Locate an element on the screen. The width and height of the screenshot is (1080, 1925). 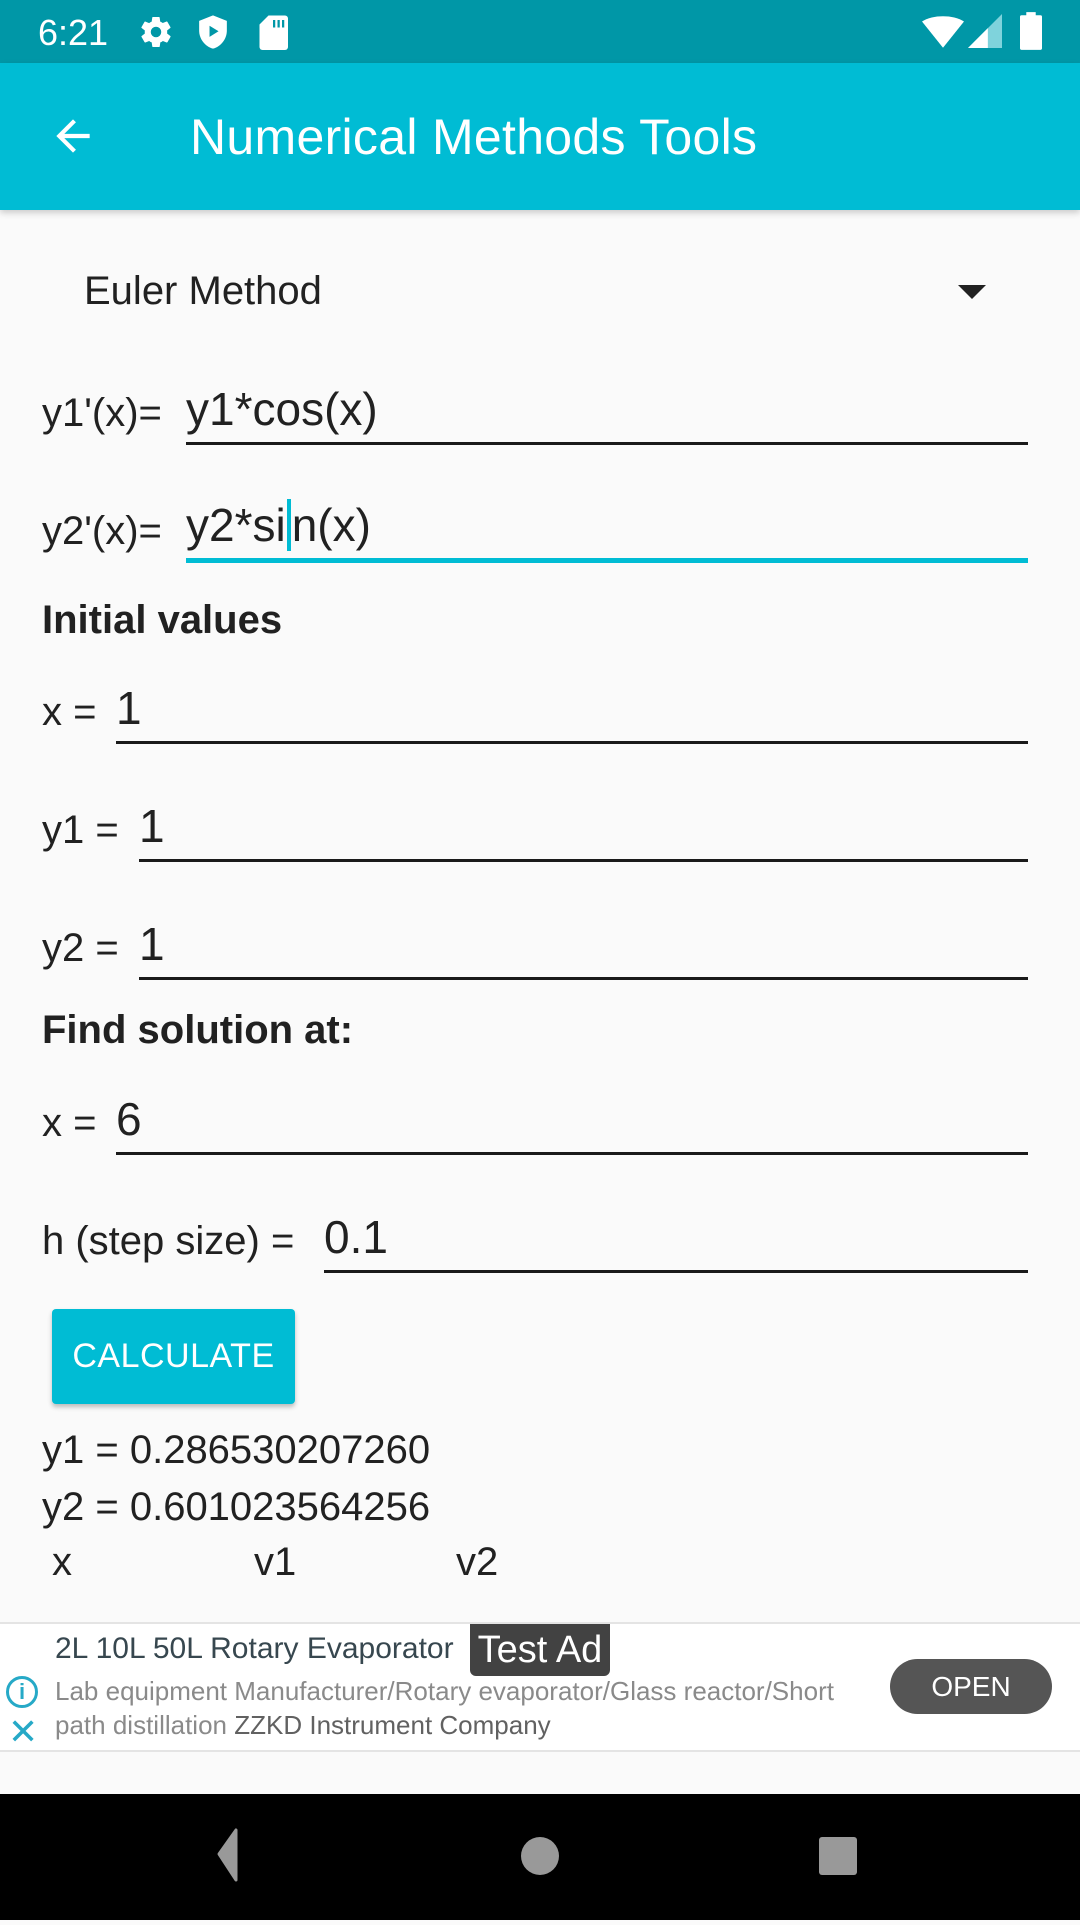
status-bar: 6:21 is located at coordinates (540, 31).